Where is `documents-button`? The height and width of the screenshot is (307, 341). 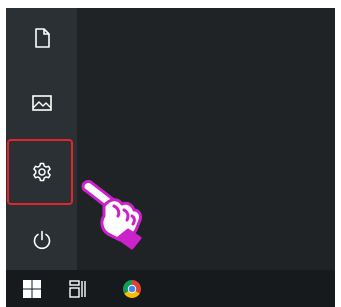
documents-button is located at coordinates (41, 38).